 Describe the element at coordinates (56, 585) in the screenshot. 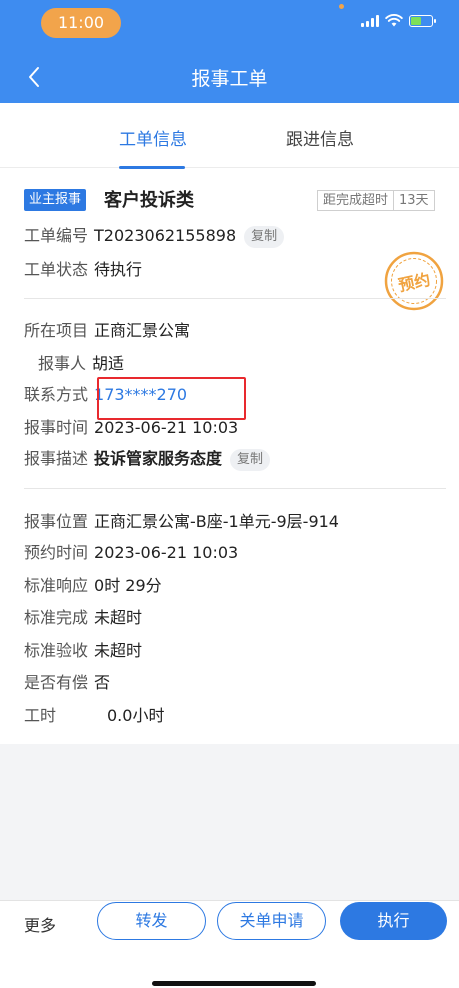

I see `response-label: 标准响应` at that location.